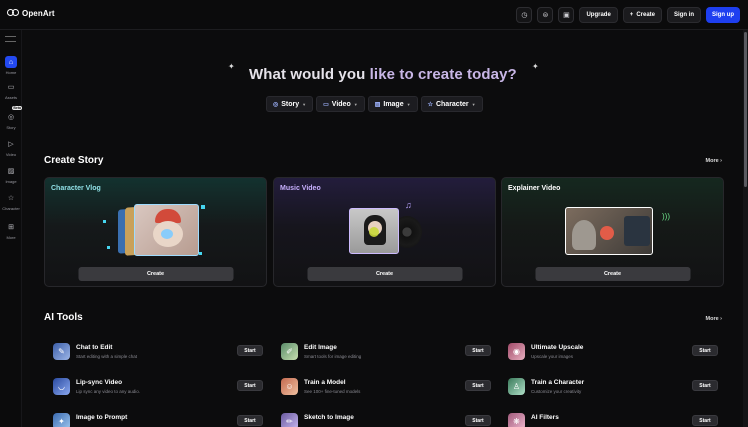 This screenshot has height=427, width=748. I want to click on sidebar-item-story: ◎ Beta Story, so click(11, 118).